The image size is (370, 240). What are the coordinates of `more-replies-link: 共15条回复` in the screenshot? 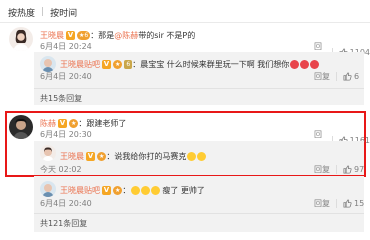 It's located at (61, 98).